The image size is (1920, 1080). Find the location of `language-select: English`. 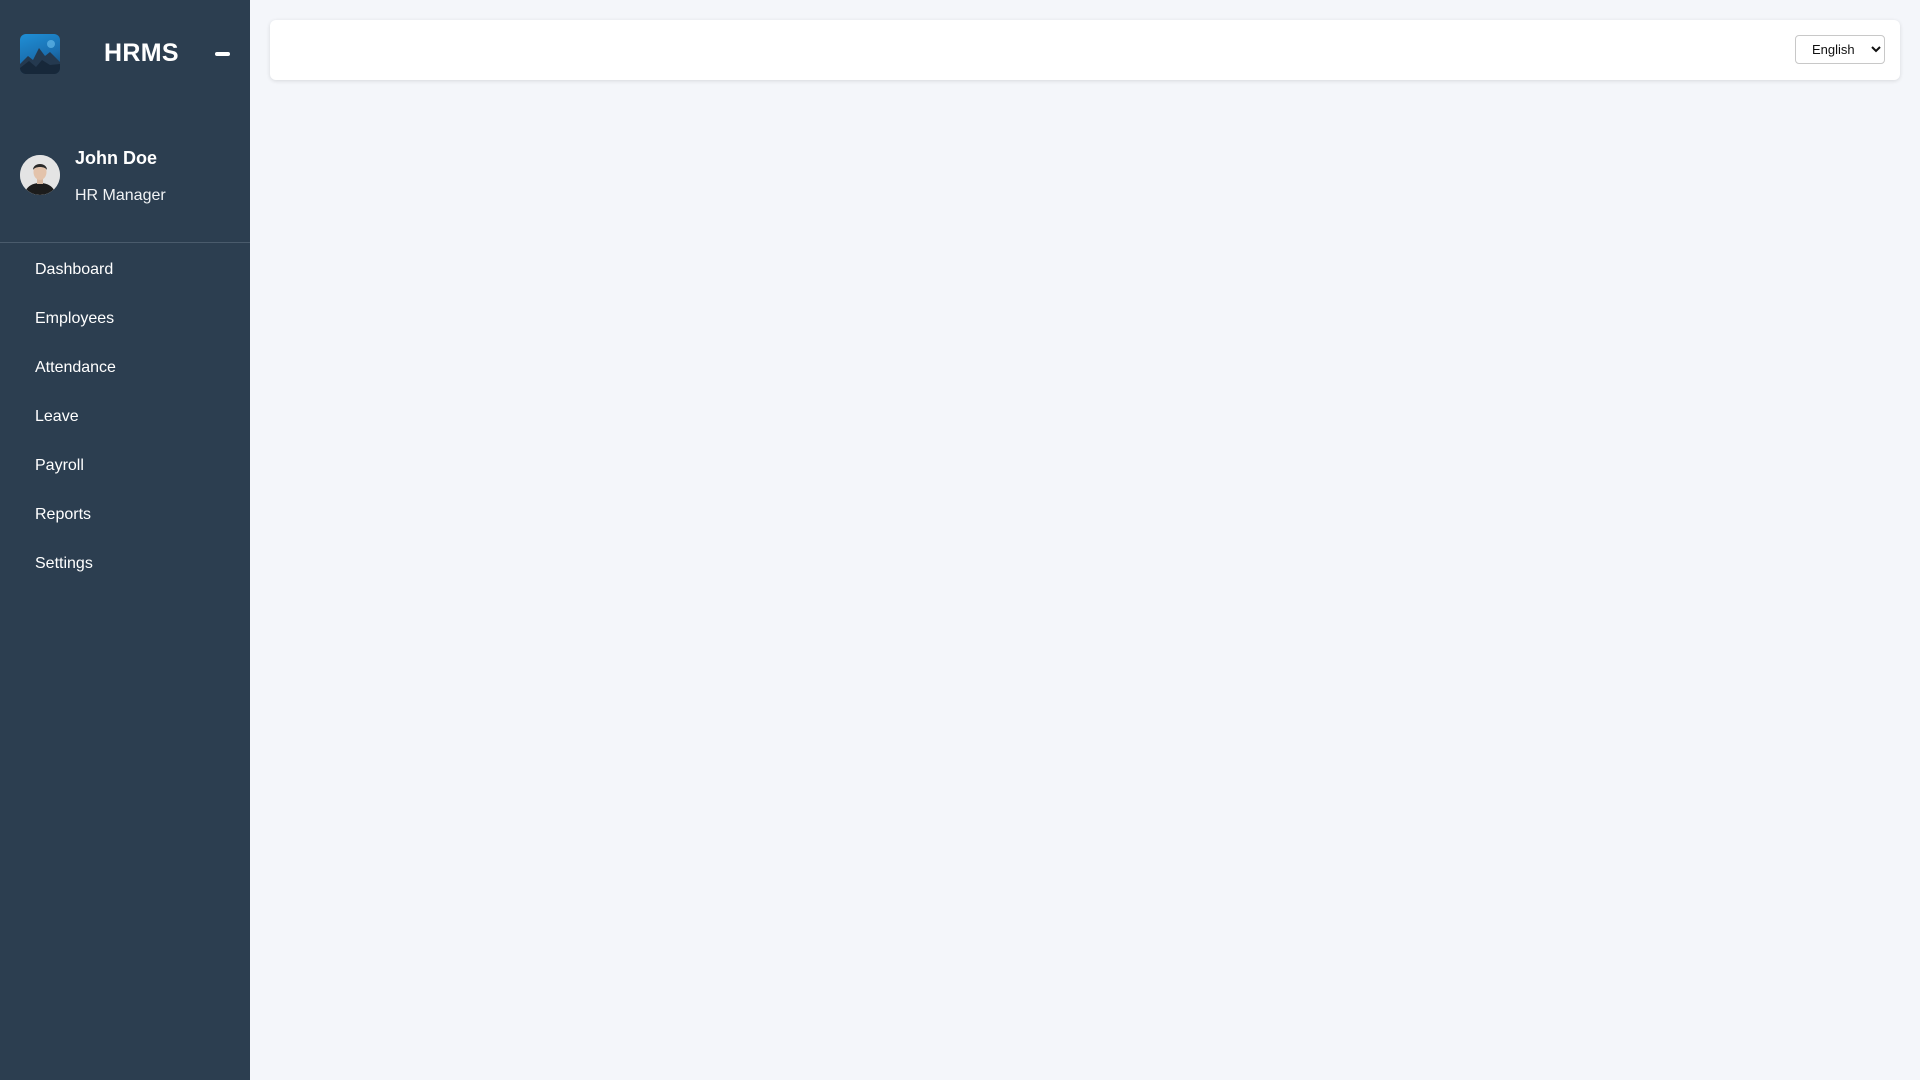

language-select: English is located at coordinates (1840, 49).